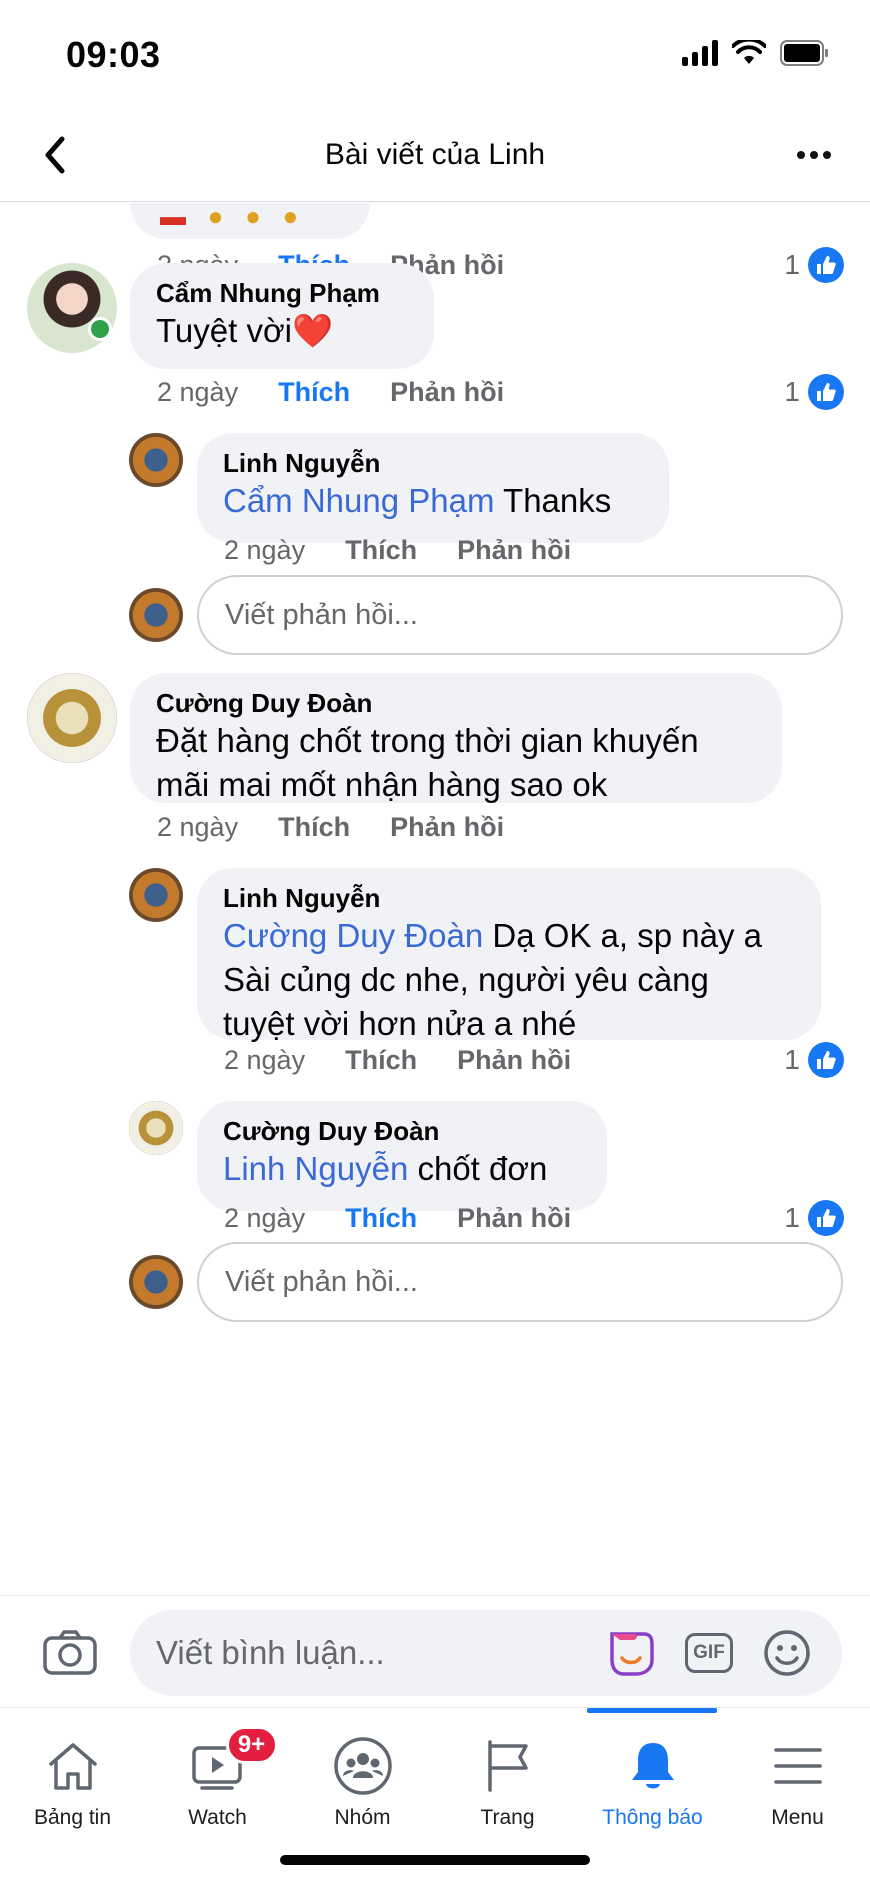 This screenshot has width=870, height=1883. What do you see at coordinates (756, 53) in the screenshot?
I see `status-icons` at bounding box center [756, 53].